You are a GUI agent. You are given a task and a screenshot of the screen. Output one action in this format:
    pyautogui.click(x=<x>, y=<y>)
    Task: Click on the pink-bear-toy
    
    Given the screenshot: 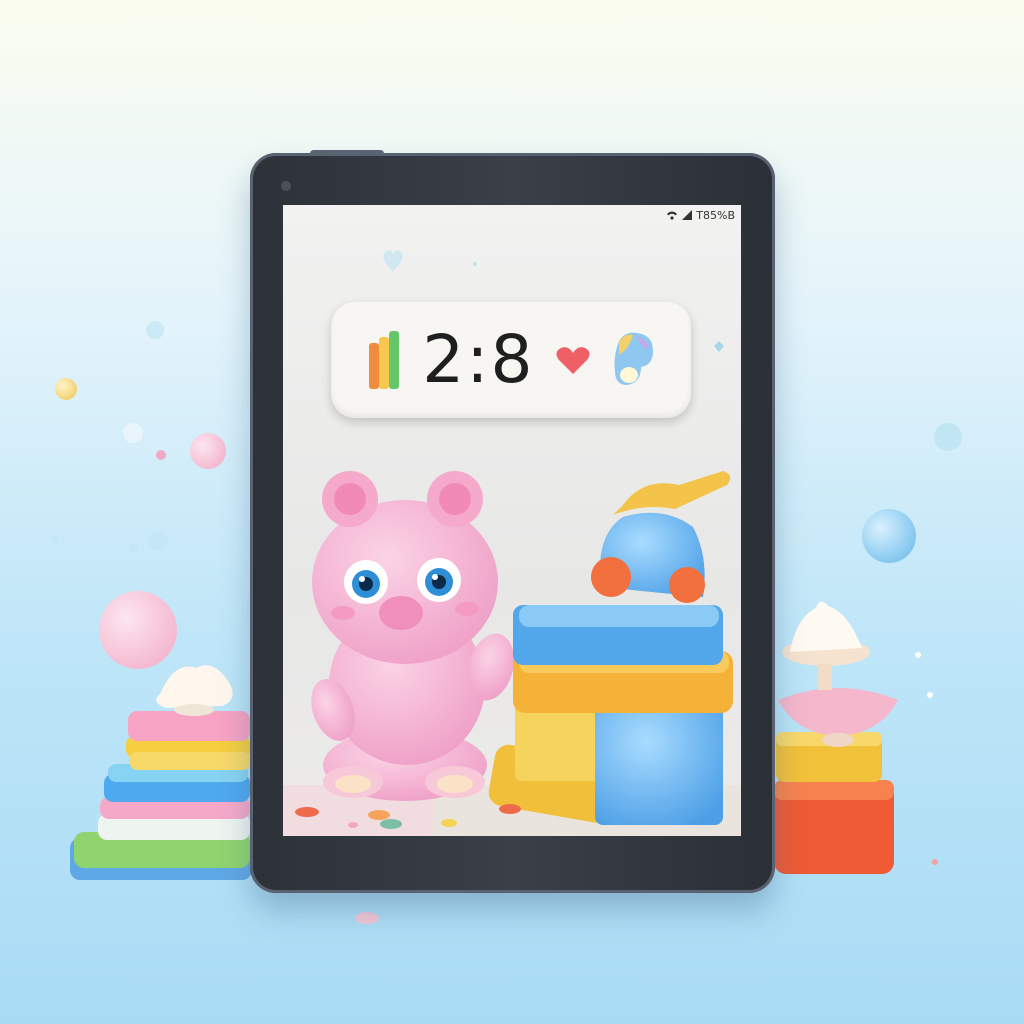 What is the action you would take?
    pyautogui.click(x=413, y=636)
    